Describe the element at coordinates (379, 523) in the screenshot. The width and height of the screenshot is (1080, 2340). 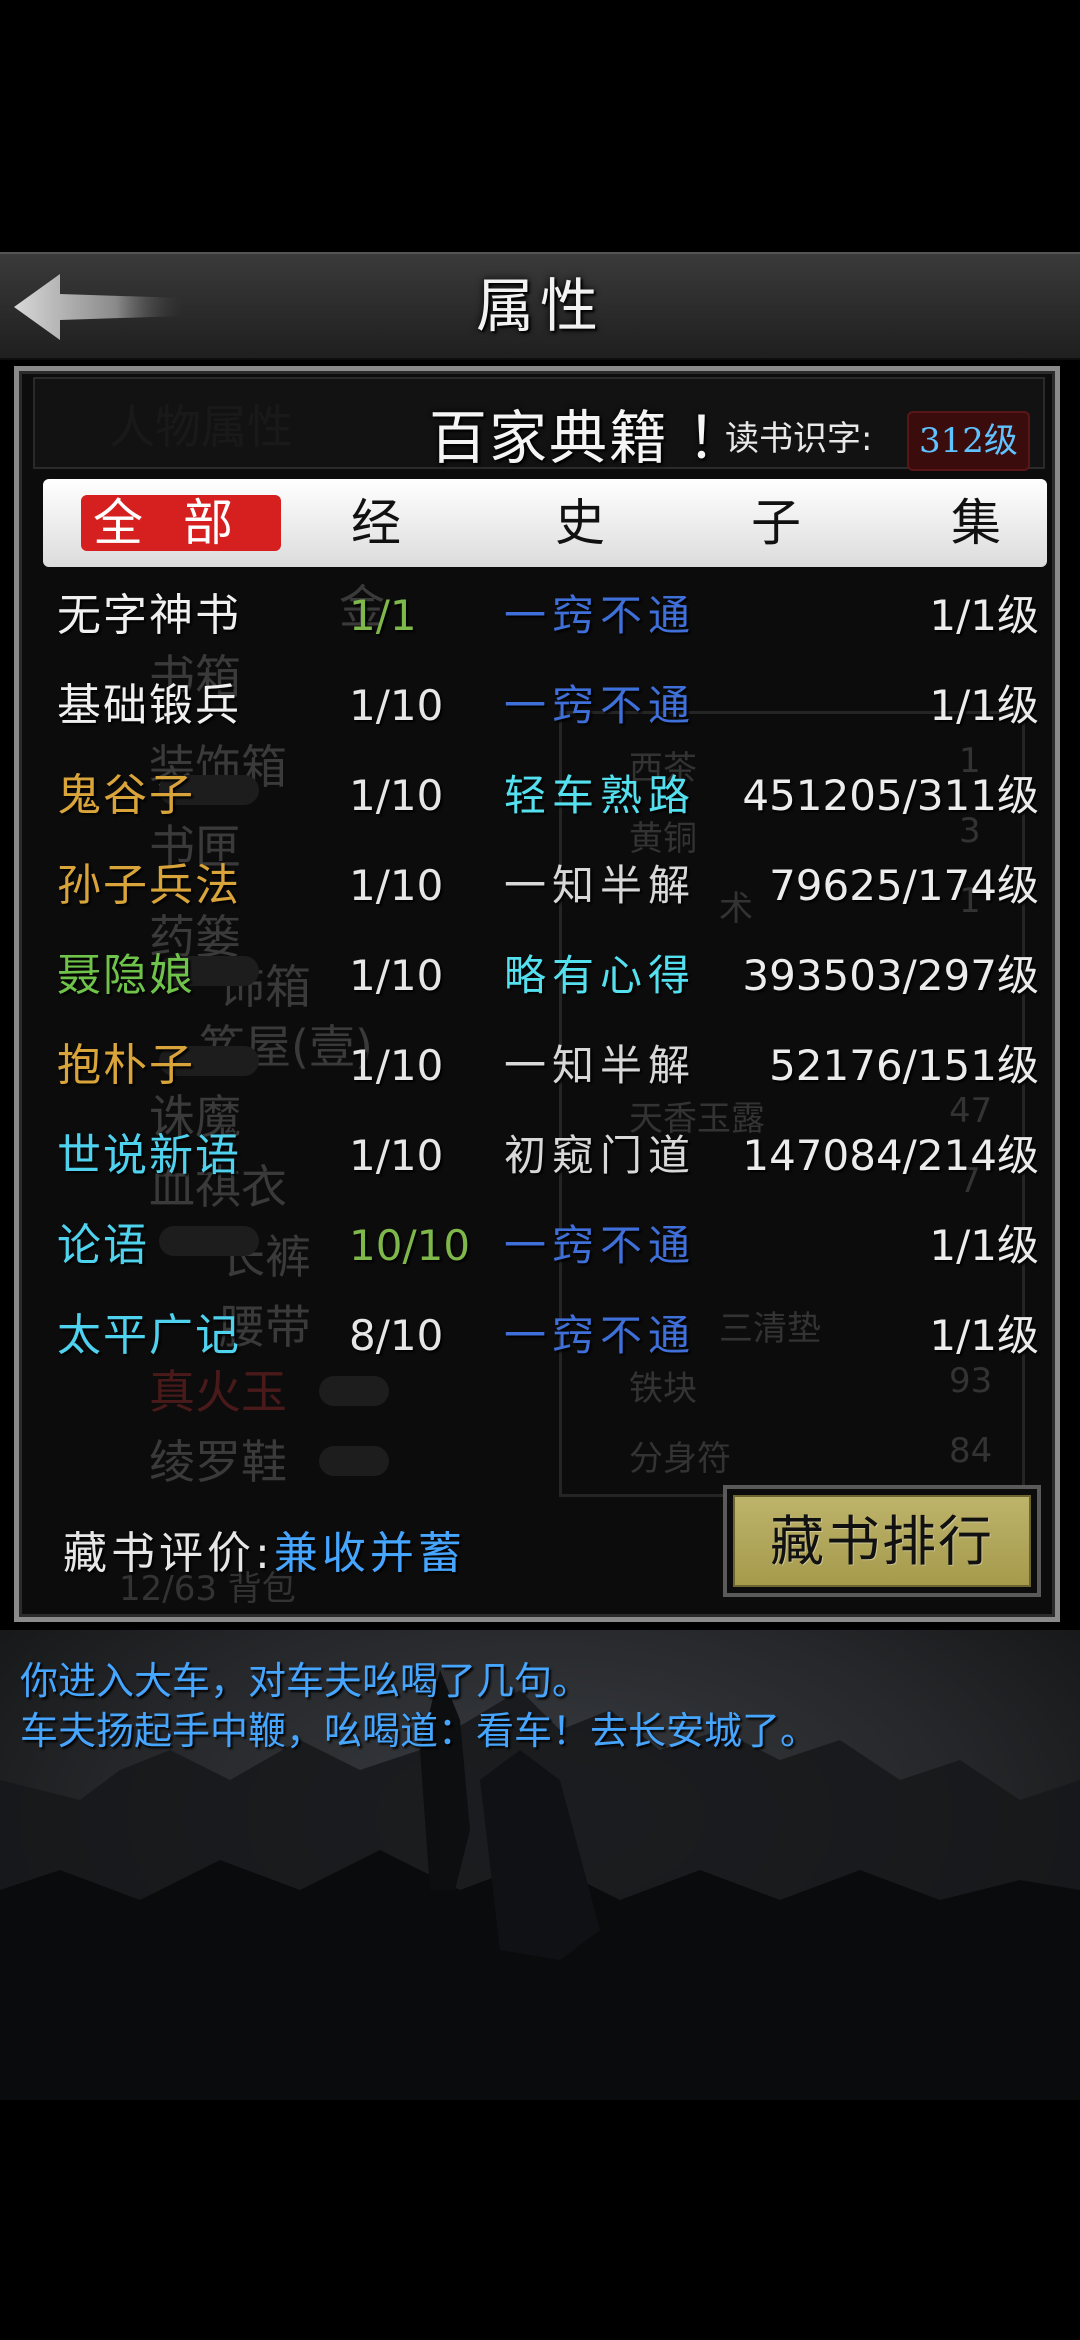
I see `tab-jing: 经` at that location.